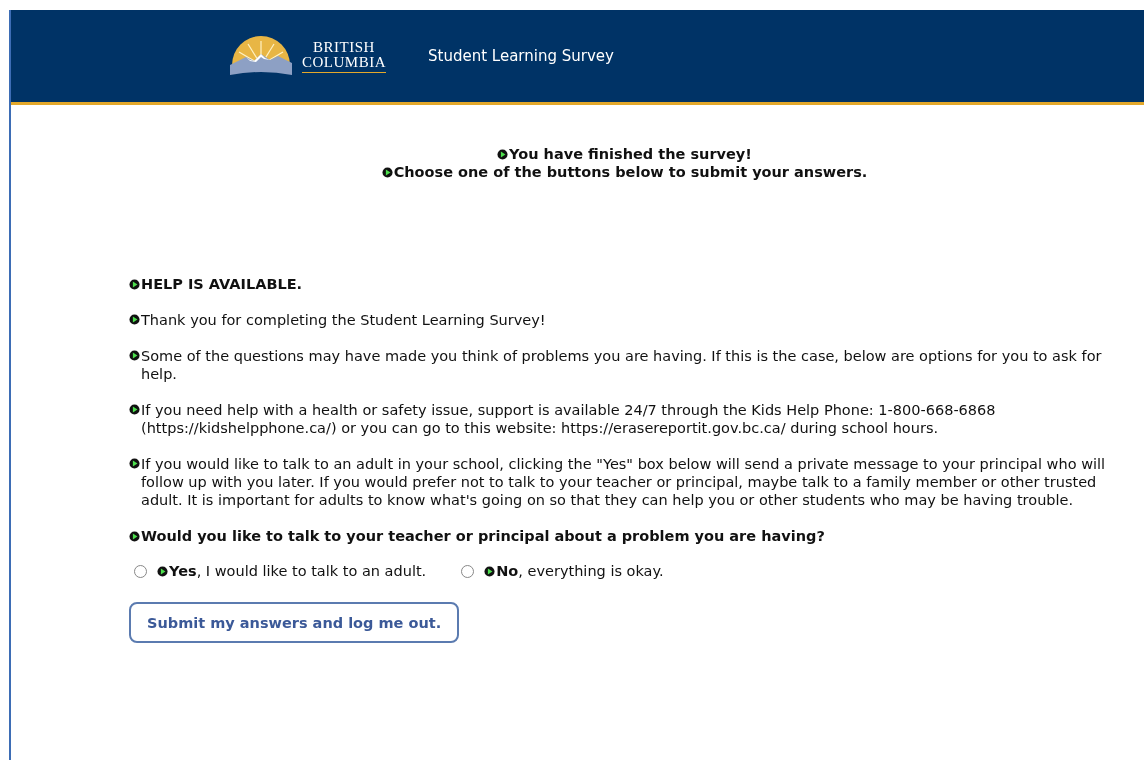 This screenshot has width=1144, height=760. What do you see at coordinates (580, 571) in the screenshot?
I see `option-label: No, everything is okay.` at bounding box center [580, 571].